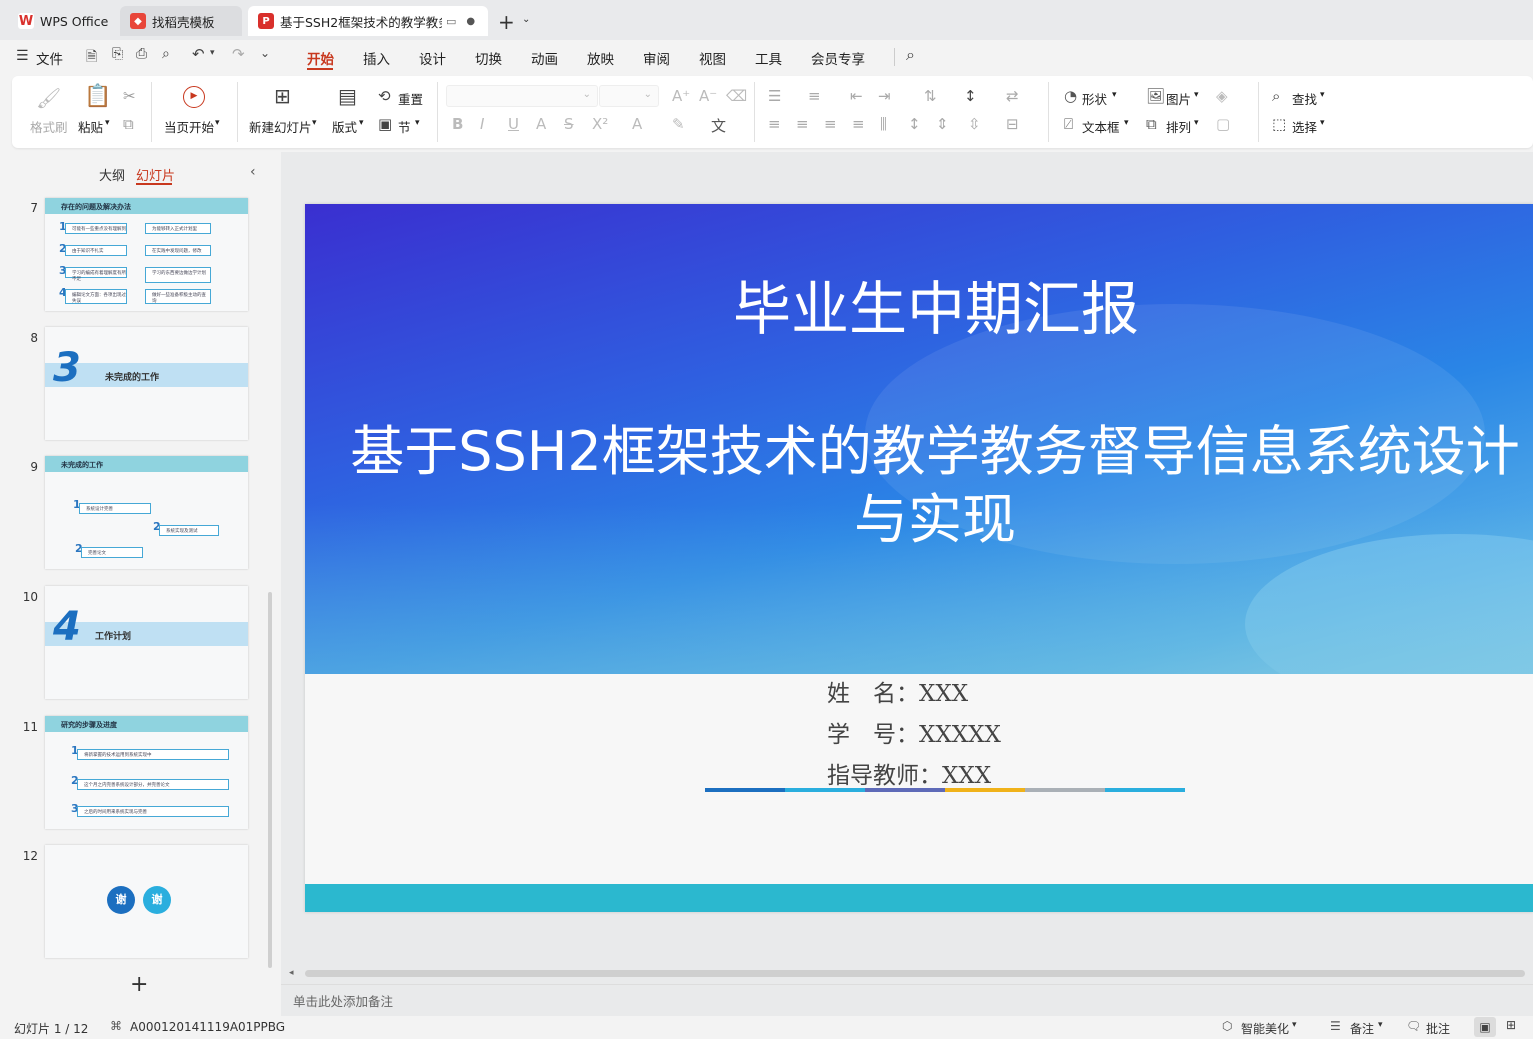 The image size is (1533, 1039). Describe the element at coordinates (48, 98) in the screenshot. I see `format-painter-icon: 🖌` at that location.